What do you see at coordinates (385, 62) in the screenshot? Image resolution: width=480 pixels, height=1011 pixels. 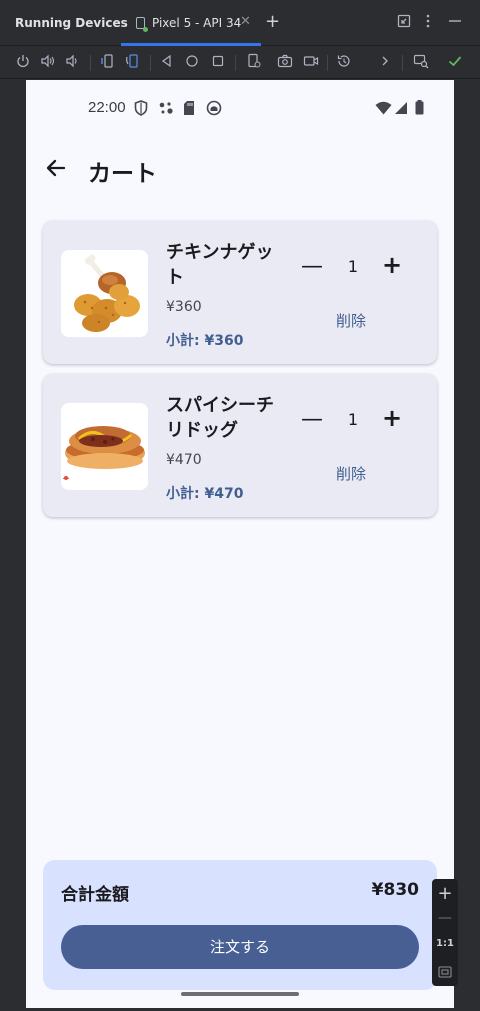 I see `chevron-right-icon` at bounding box center [385, 62].